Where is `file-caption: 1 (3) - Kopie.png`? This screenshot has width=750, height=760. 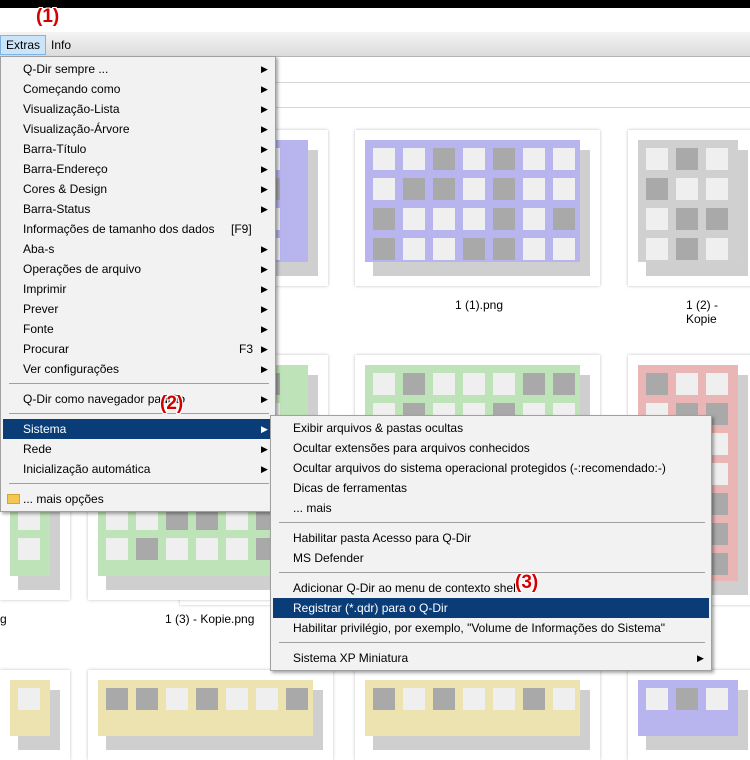
file-caption: 1 (3) - Kopie.png is located at coordinates (209, 619).